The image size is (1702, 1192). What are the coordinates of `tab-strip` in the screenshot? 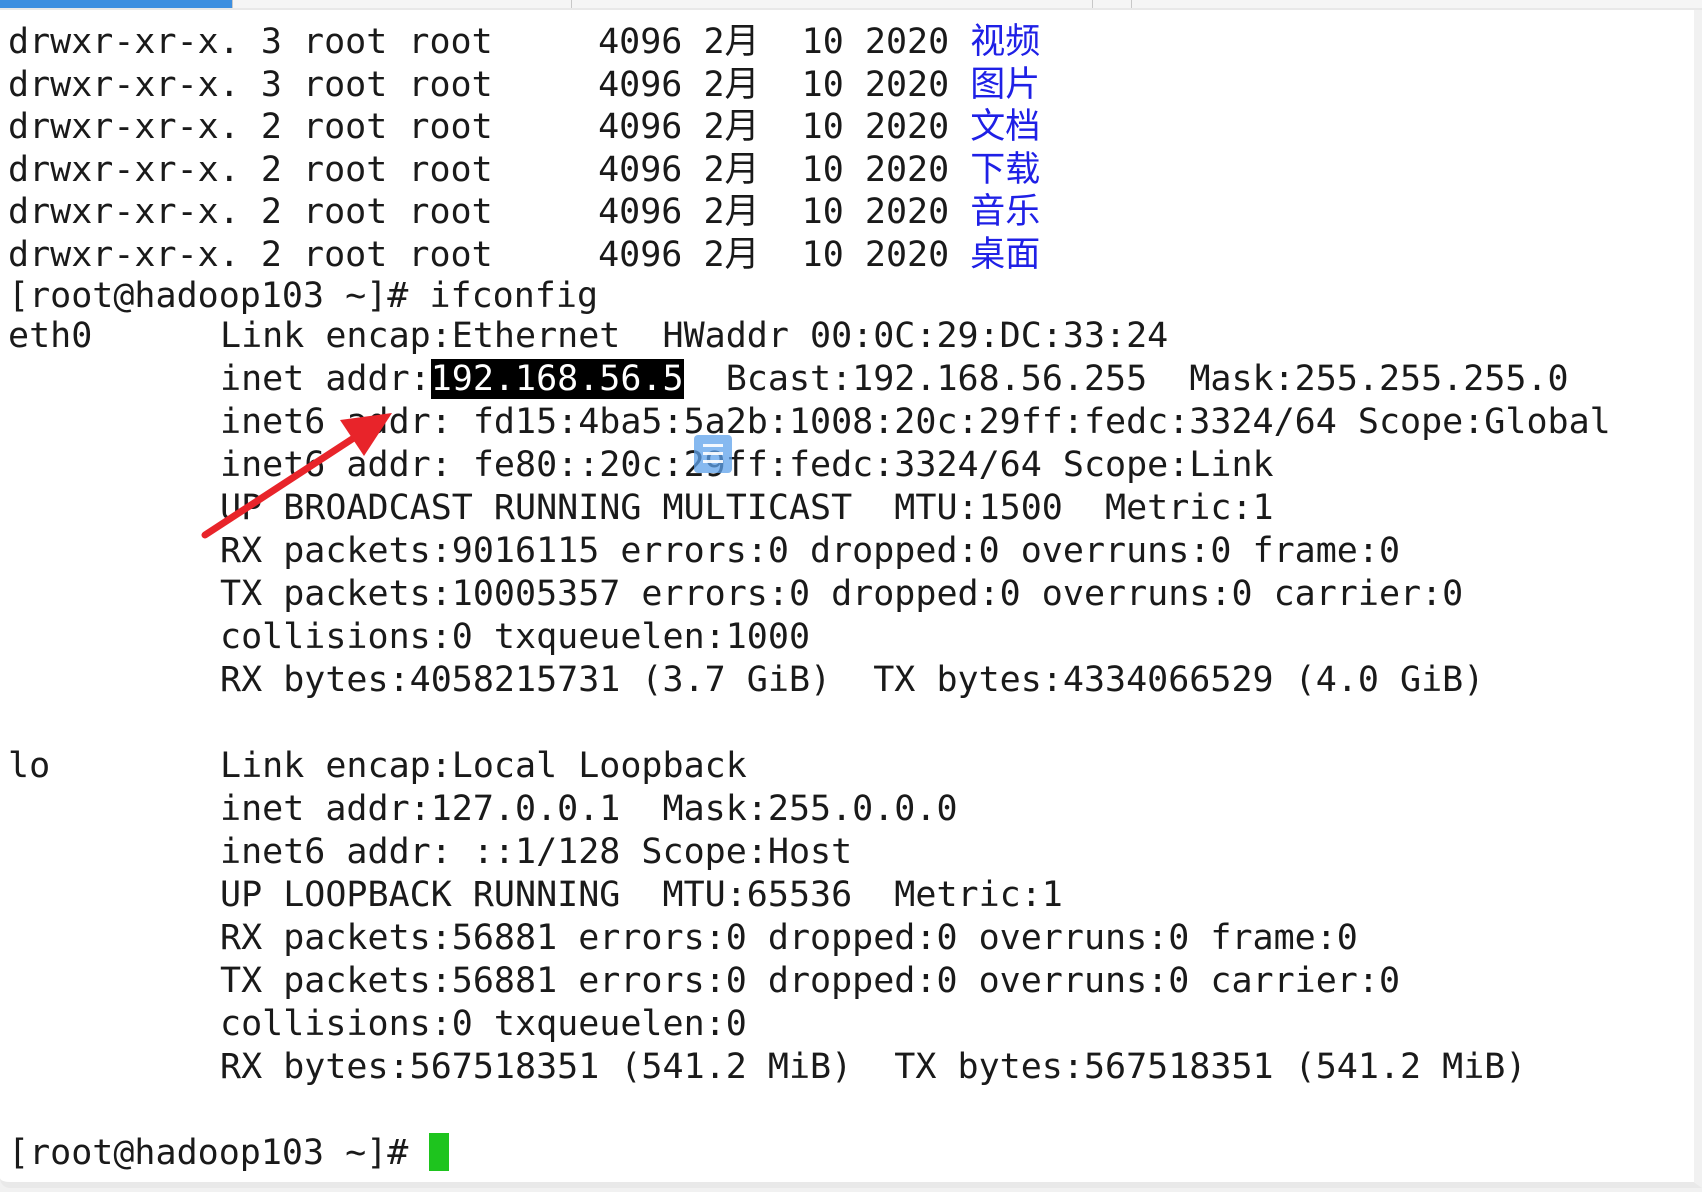 It's located at (851, 5).